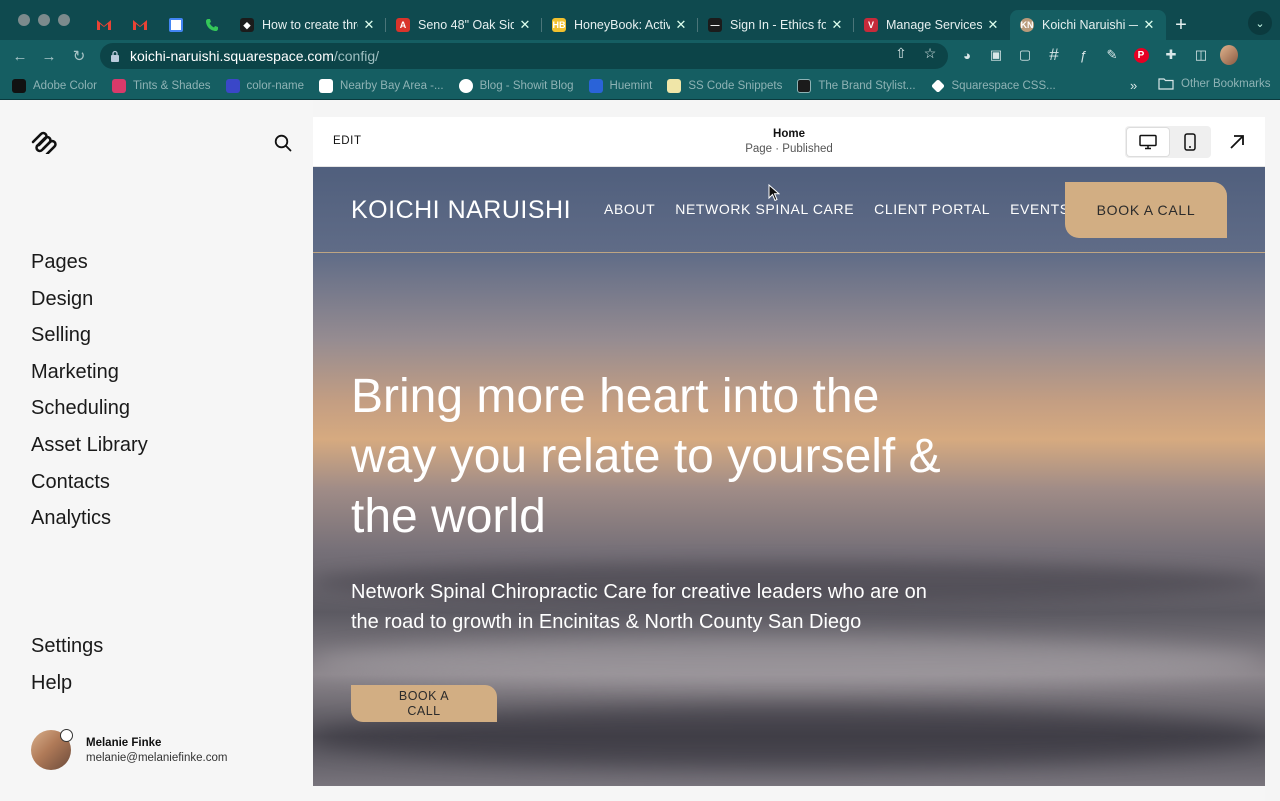  I want to click on puzzle-icon: ✚, so click(1171, 55).